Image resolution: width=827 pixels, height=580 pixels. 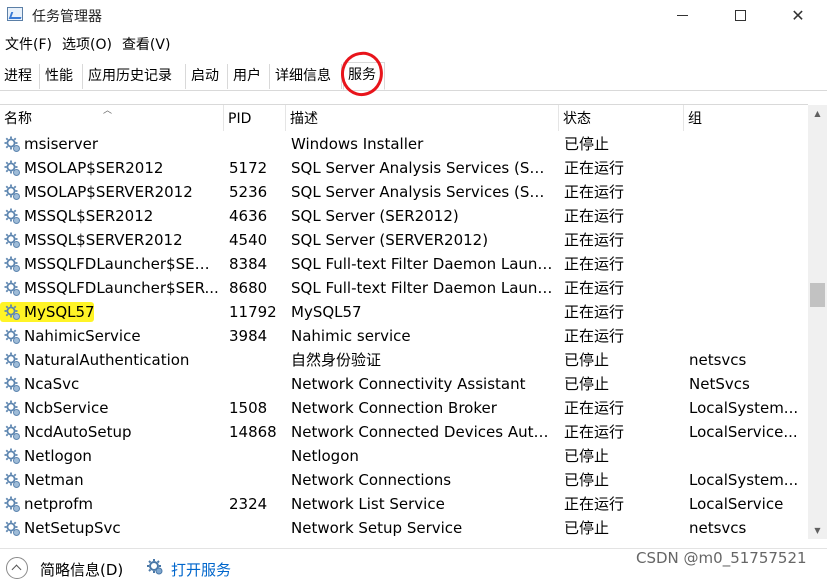 I want to click on table-row: MySQL57 11792 MySQL57 正在运行, so click(x=404, y=312).